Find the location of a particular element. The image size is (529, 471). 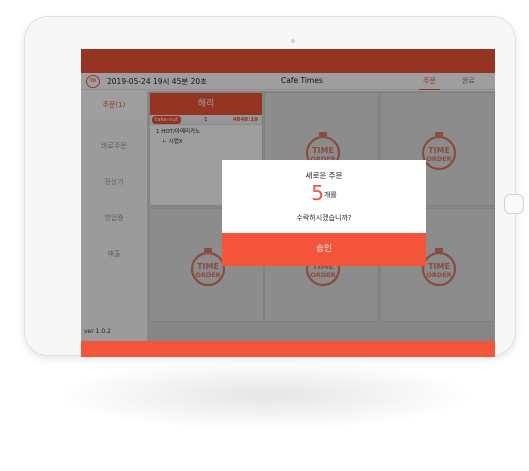

dialog-title: 새로운 주문 is located at coordinates (324, 175).